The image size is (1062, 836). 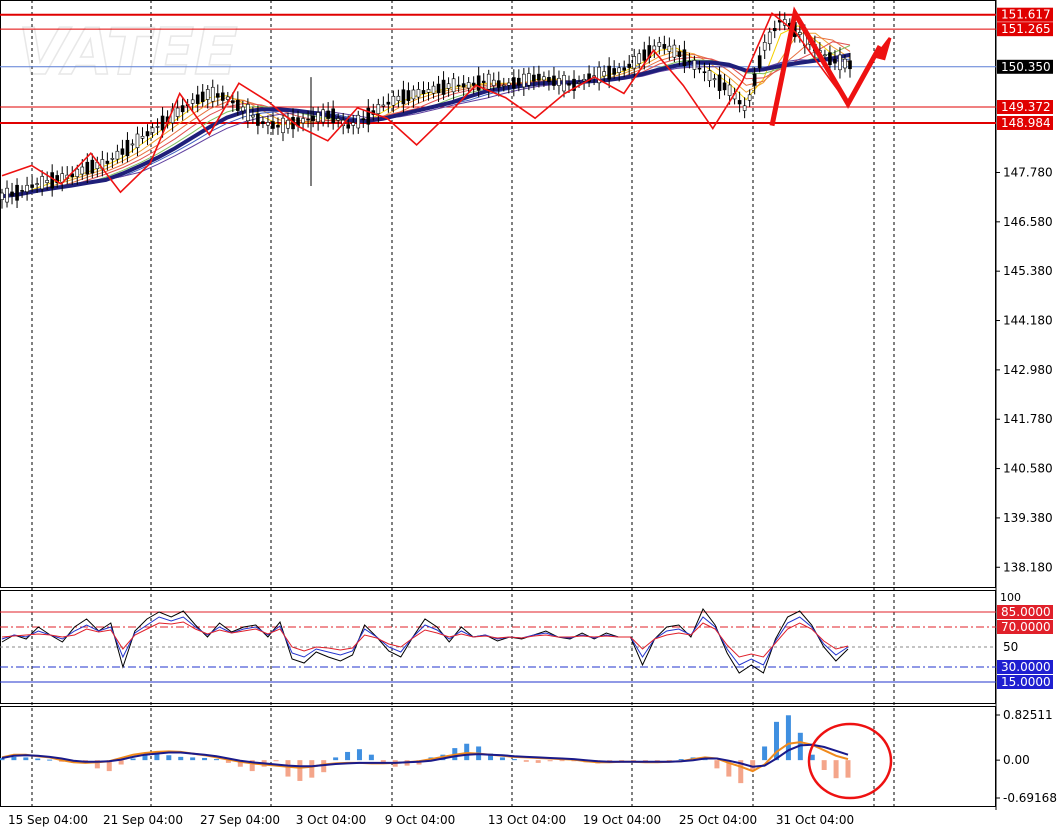 What do you see at coordinates (1016, 760) in the screenshot?
I see `hist-y-tick-label: 0.00` at bounding box center [1016, 760].